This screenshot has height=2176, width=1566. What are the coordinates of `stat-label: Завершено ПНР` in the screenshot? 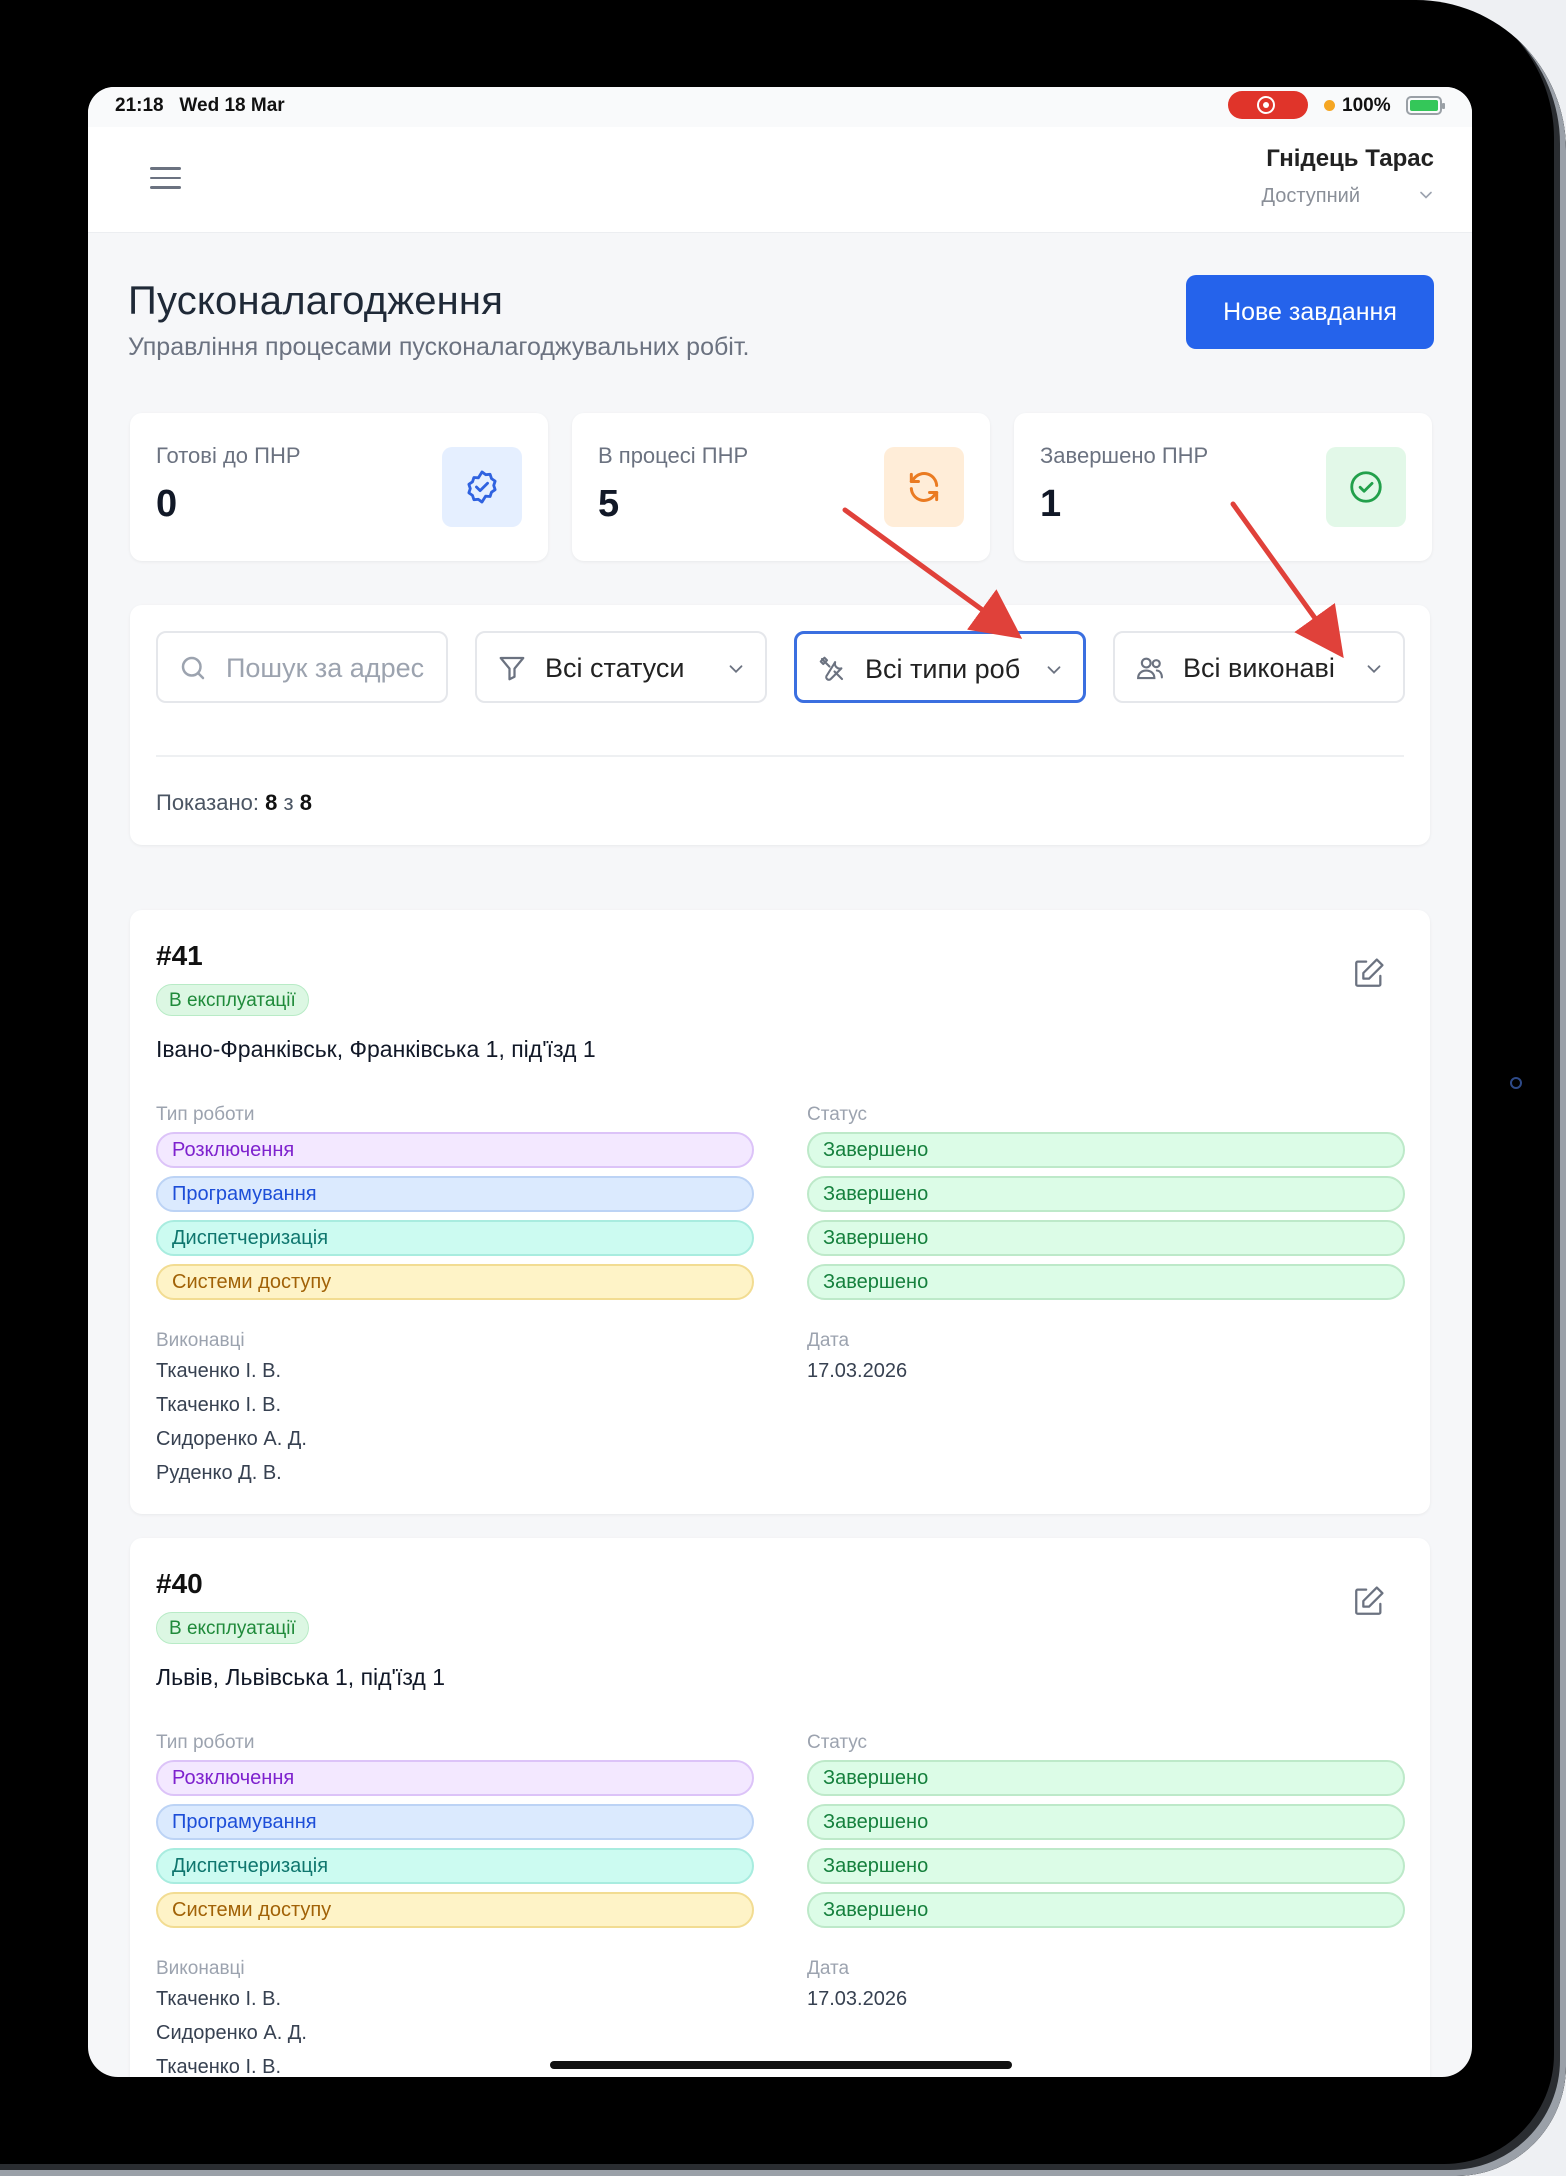 It's located at (1124, 455).